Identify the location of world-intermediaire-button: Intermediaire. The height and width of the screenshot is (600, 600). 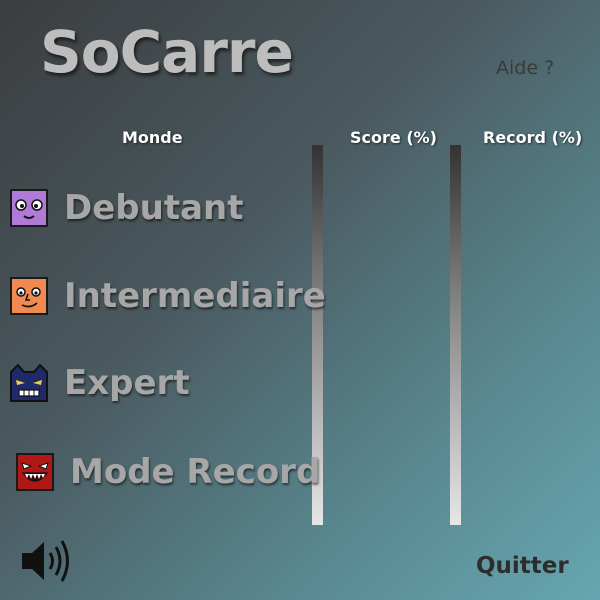
(168, 296).